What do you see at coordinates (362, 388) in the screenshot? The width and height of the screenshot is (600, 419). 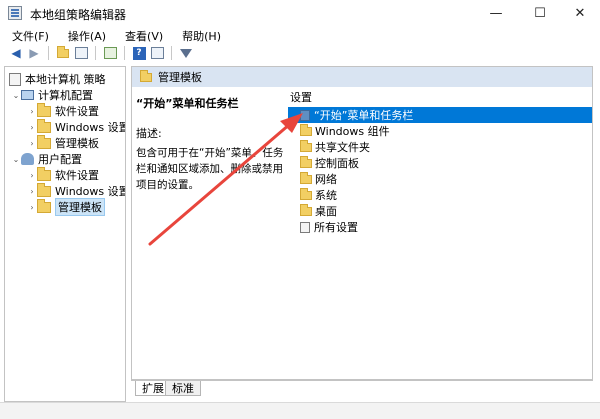 I see `view-tabs: 扩展 标准` at bounding box center [362, 388].